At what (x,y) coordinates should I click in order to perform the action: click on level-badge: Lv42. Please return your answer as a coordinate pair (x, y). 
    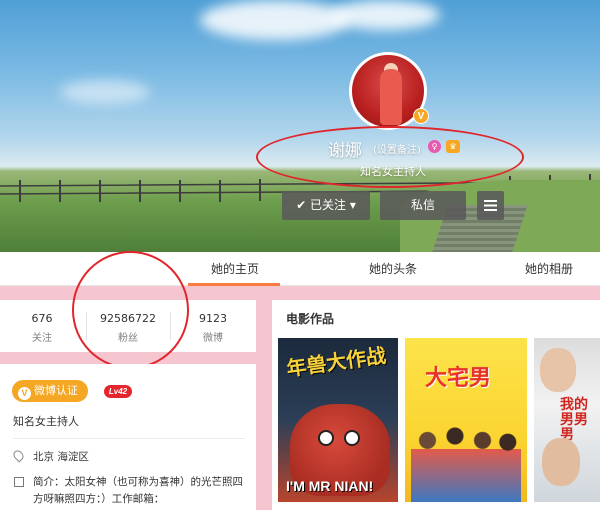
    Looking at the image, I should click on (118, 391).